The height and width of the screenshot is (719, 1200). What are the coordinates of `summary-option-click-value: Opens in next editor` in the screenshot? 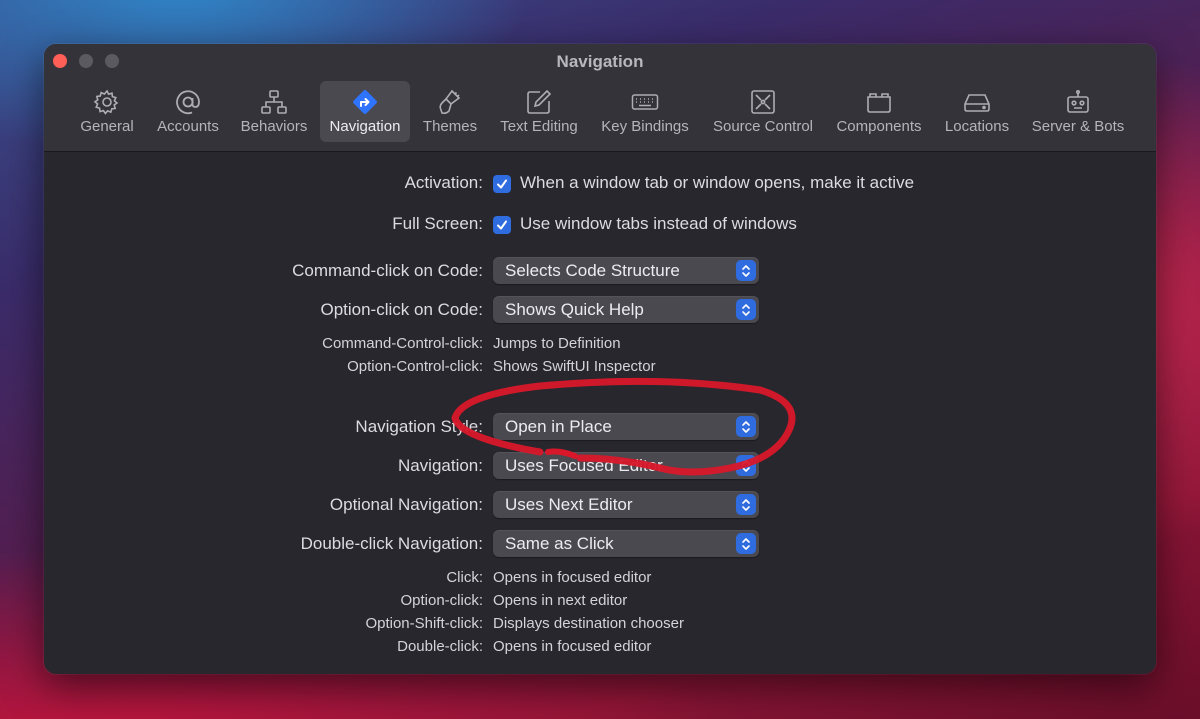 It's located at (560, 600).